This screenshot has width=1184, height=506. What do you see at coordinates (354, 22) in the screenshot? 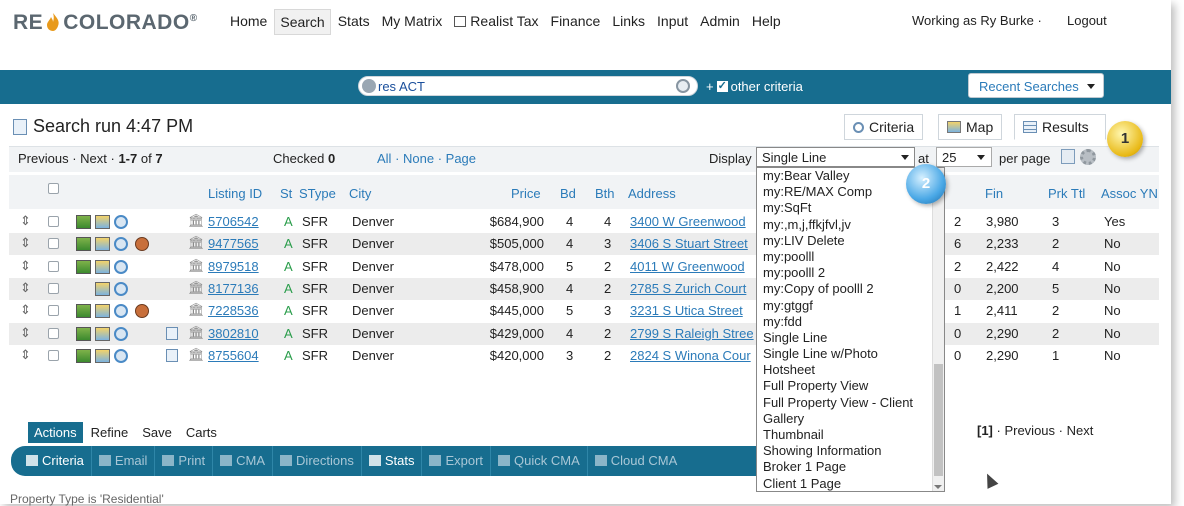
I see `nav-stats: Stats` at bounding box center [354, 22].